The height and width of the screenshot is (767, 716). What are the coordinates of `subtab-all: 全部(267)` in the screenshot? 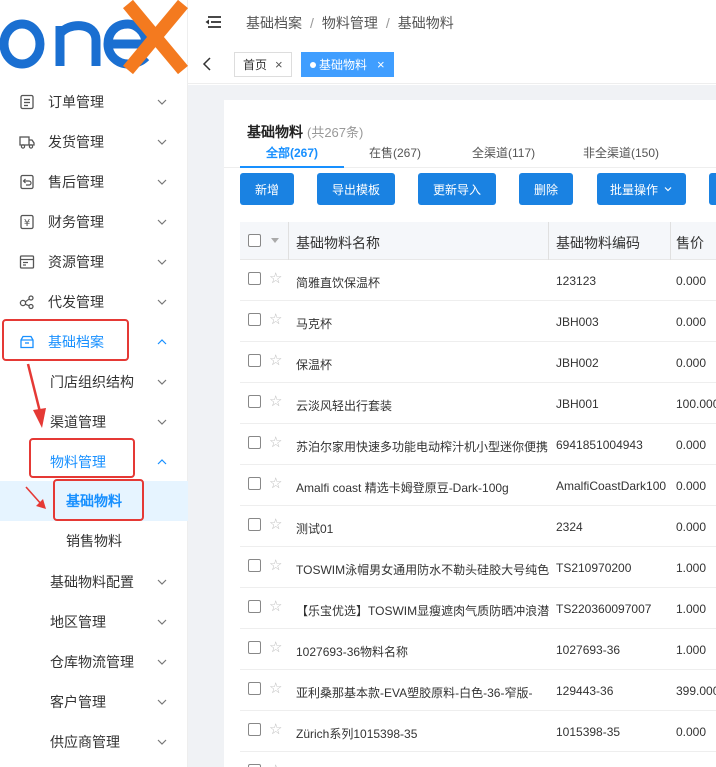 It's located at (292, 152).